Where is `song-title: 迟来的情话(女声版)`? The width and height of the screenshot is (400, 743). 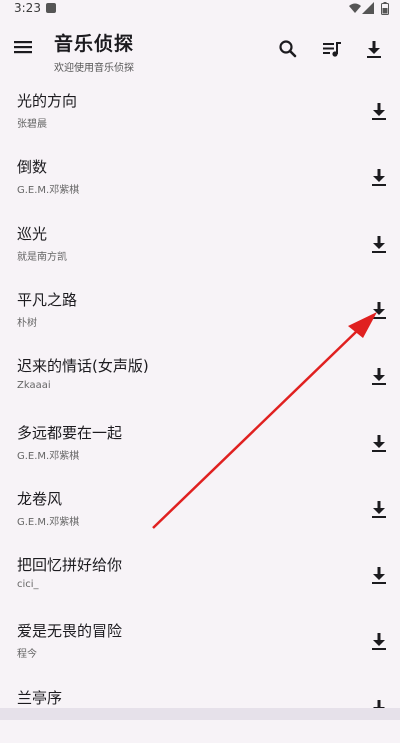
song-title: 迟来的情话(女声版) is located at coordinates (83, 366).